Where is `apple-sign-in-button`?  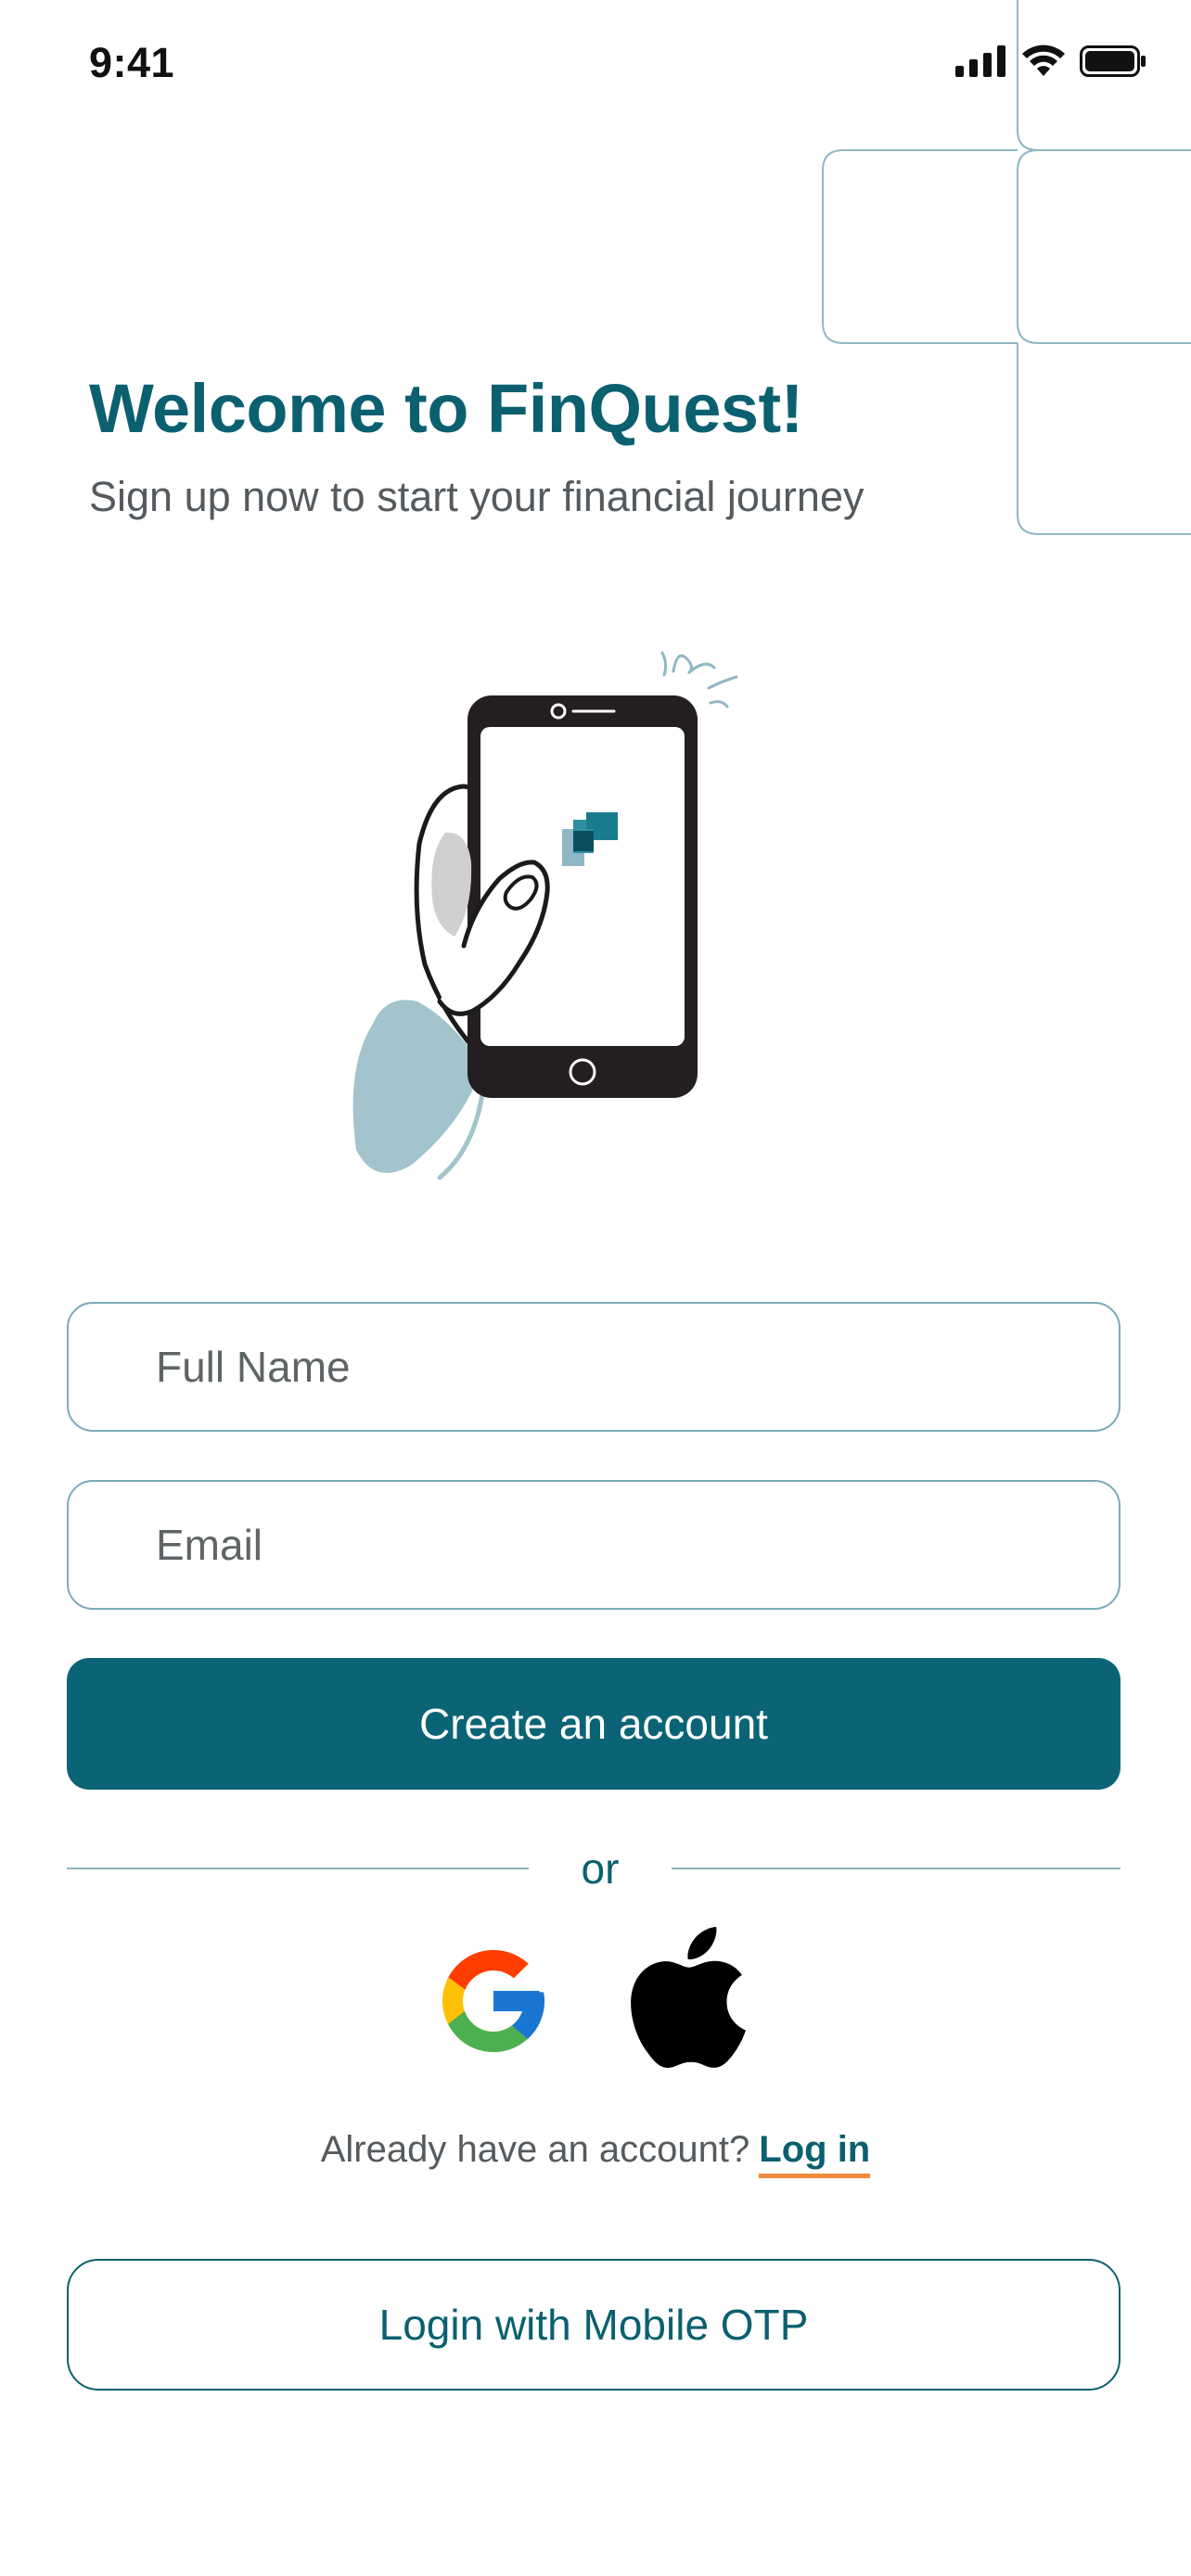 apple-sign-in-button is located at coordinates (688, 1997).